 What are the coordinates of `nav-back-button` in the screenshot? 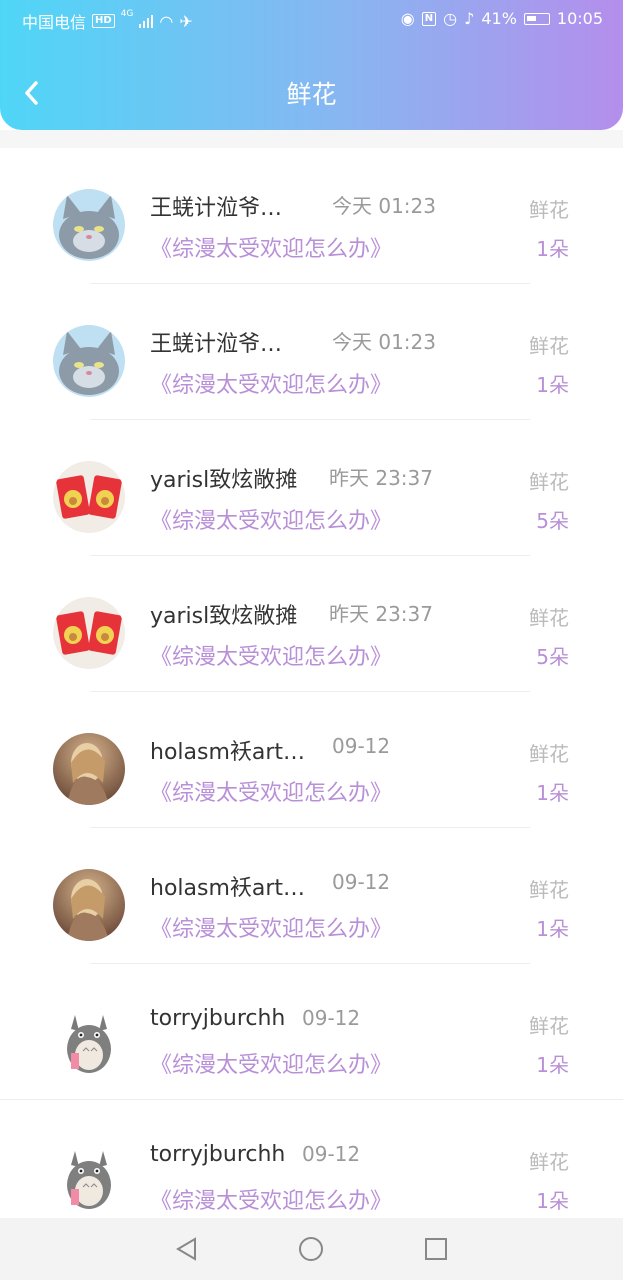 It's located at (187, 1249).